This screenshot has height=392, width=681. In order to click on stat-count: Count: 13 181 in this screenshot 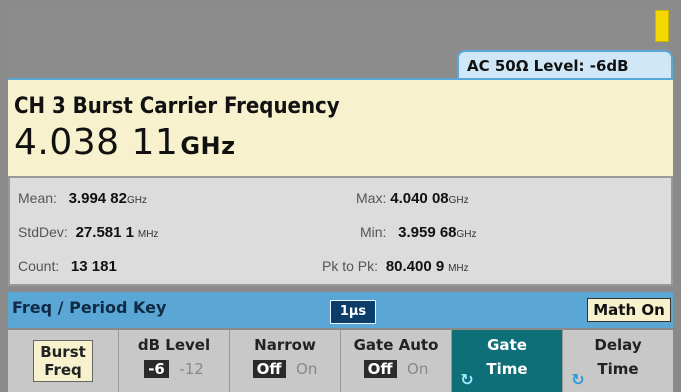, I will do `click(67, 266)`.